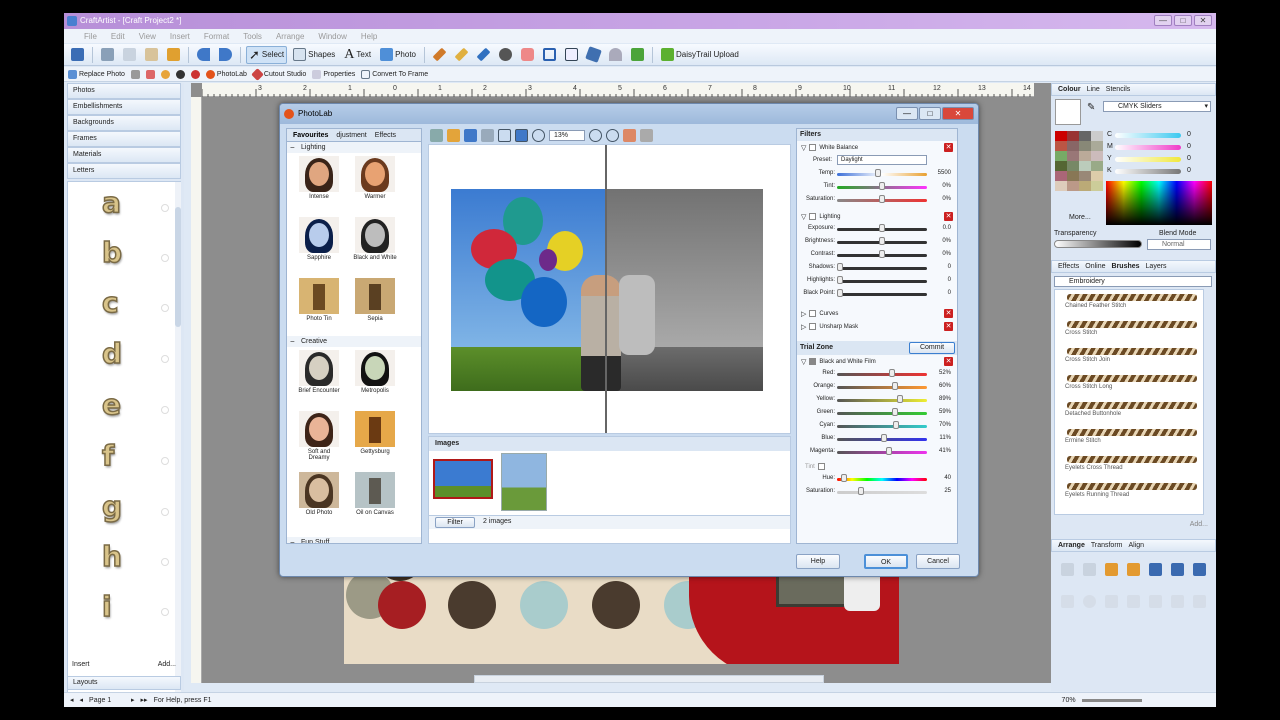 The height and width of the screenshot is (720, 1280). Describe the element at coordinates (549, 55) in the screenshot. I see `crop-tool-button` at that location.